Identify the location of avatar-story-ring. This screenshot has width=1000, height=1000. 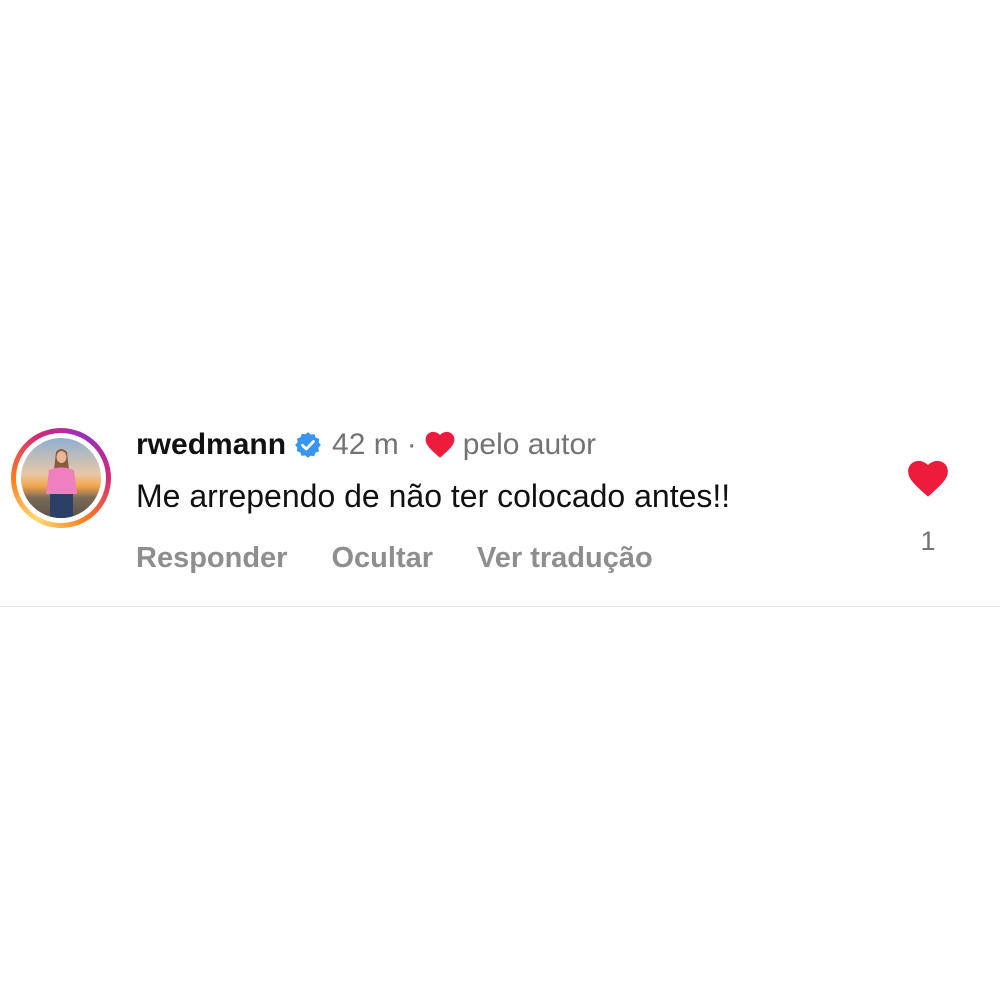
(61, 478).